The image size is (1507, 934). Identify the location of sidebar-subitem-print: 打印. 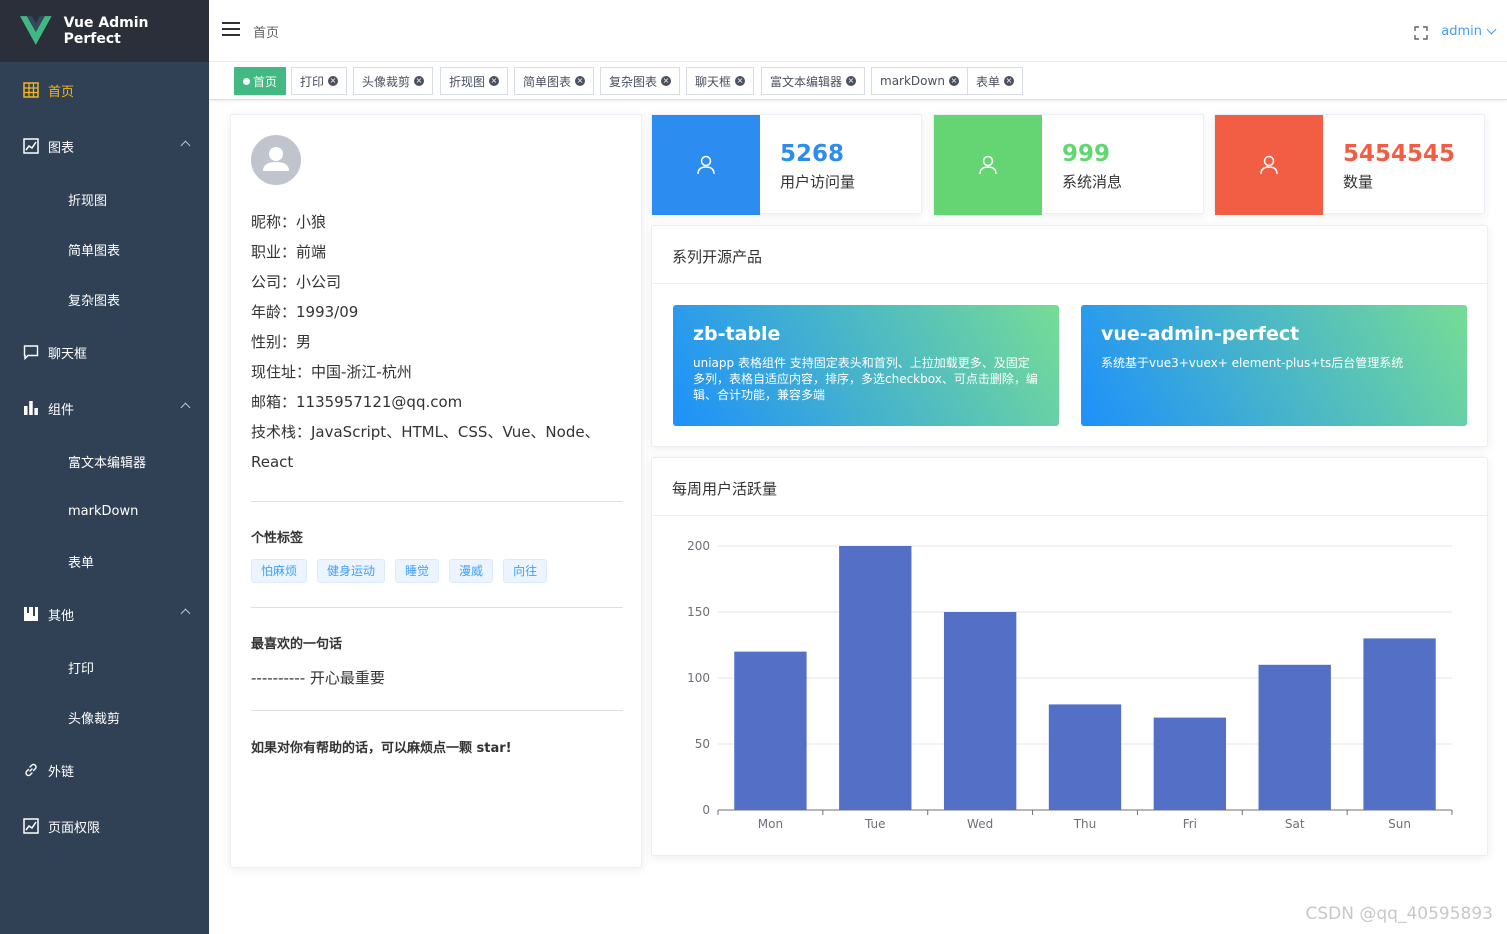
(104, 667).